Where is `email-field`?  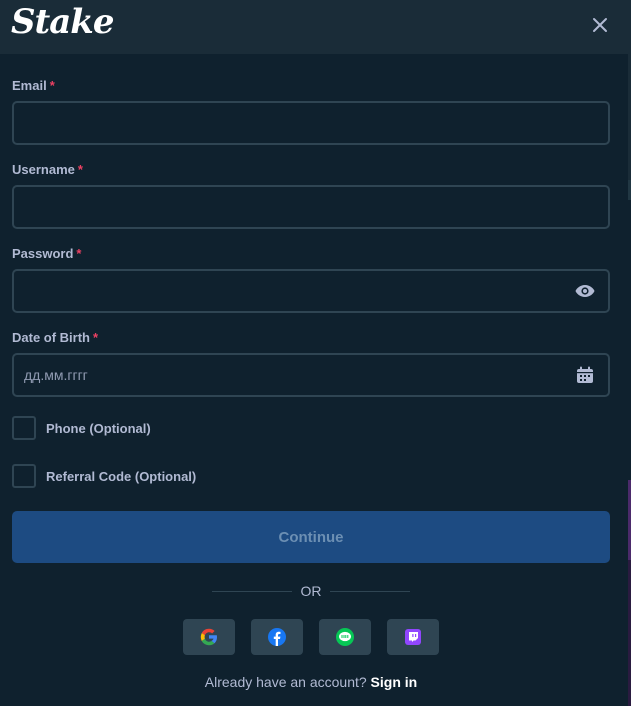 email-field is located at coordinates (311, 123).